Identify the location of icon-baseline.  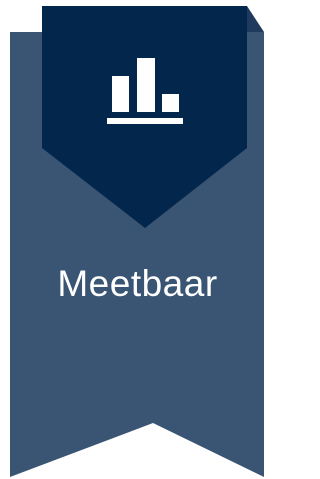
(145, 121).